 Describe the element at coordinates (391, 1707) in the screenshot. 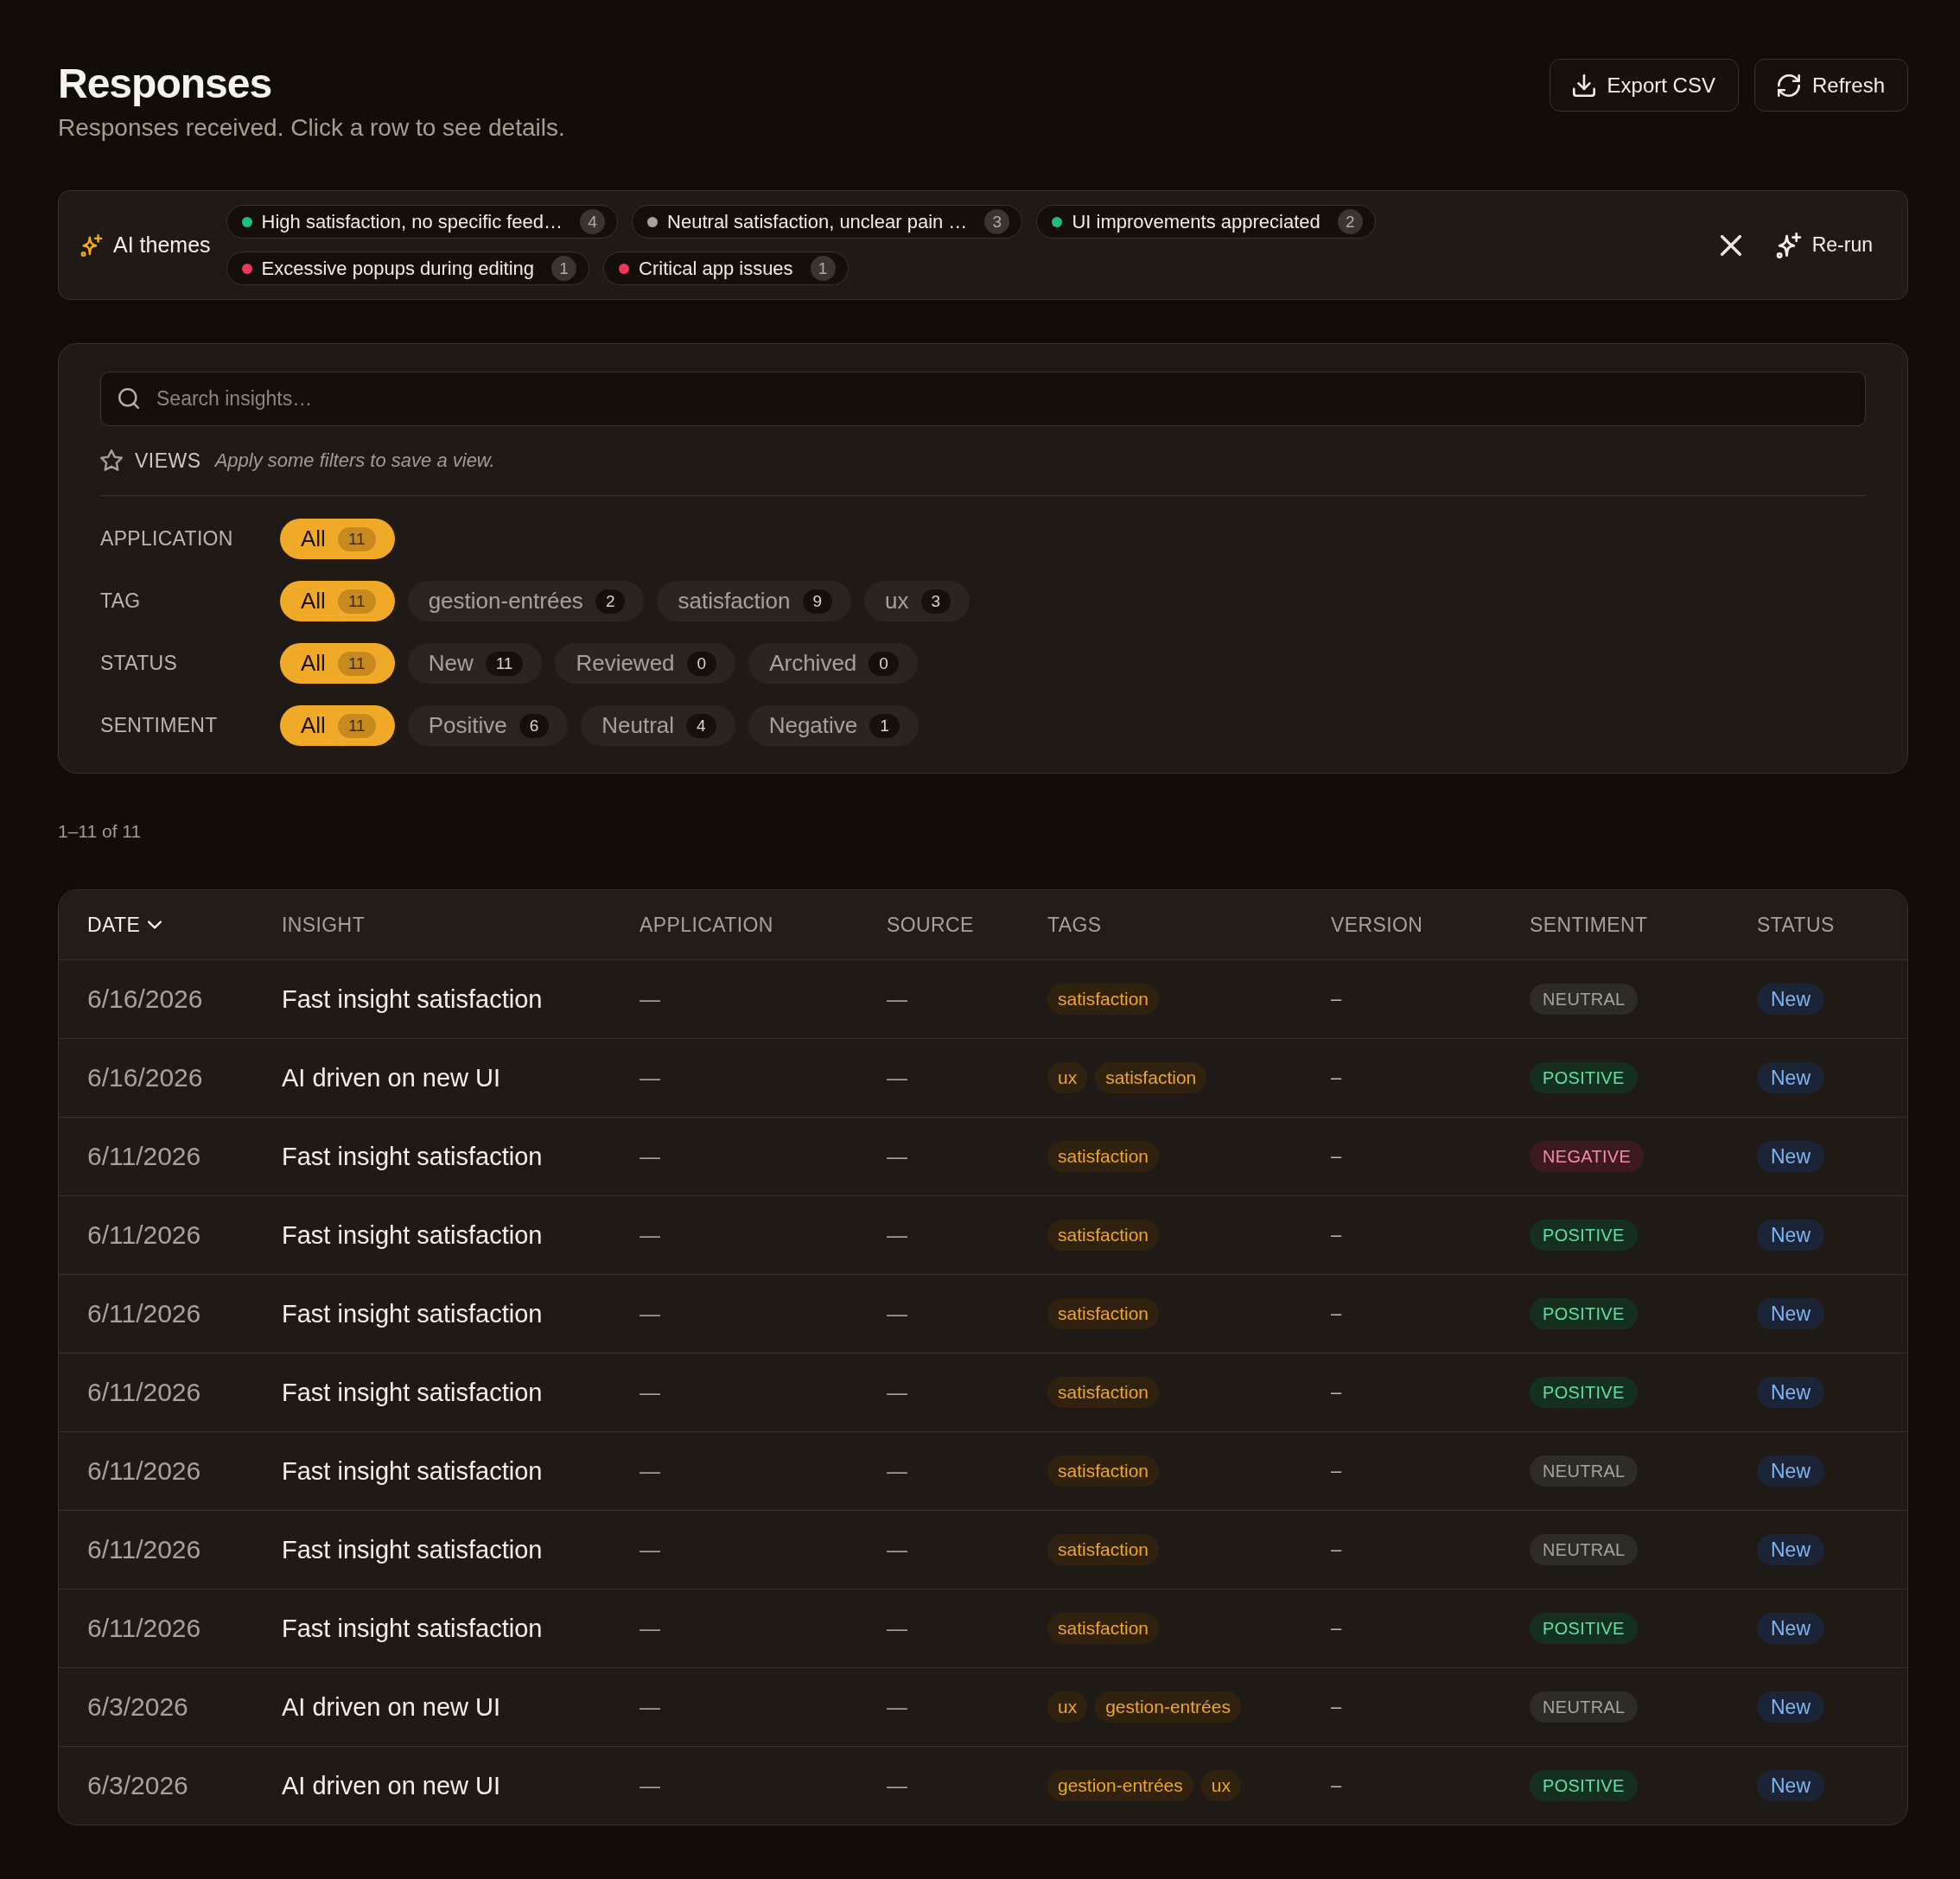

I see `insight-text: AI driven on new UI` at that location.